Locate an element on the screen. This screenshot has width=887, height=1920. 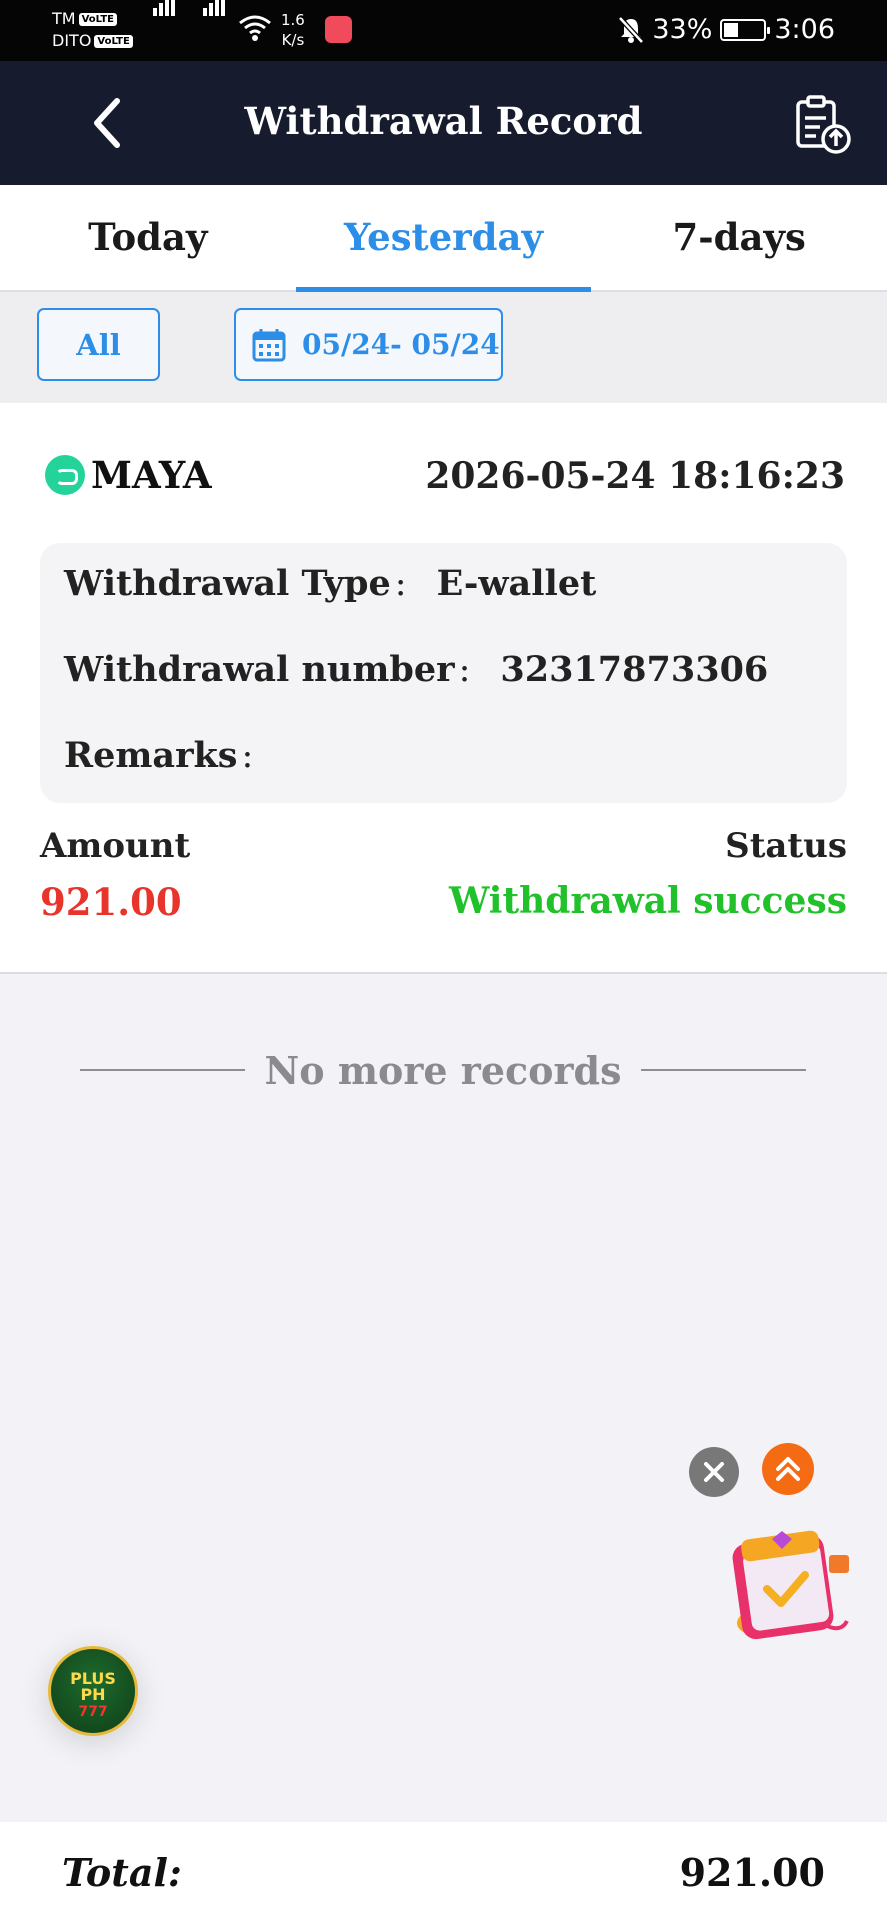
clock: 3:06 is located at coordinates (804, 29).